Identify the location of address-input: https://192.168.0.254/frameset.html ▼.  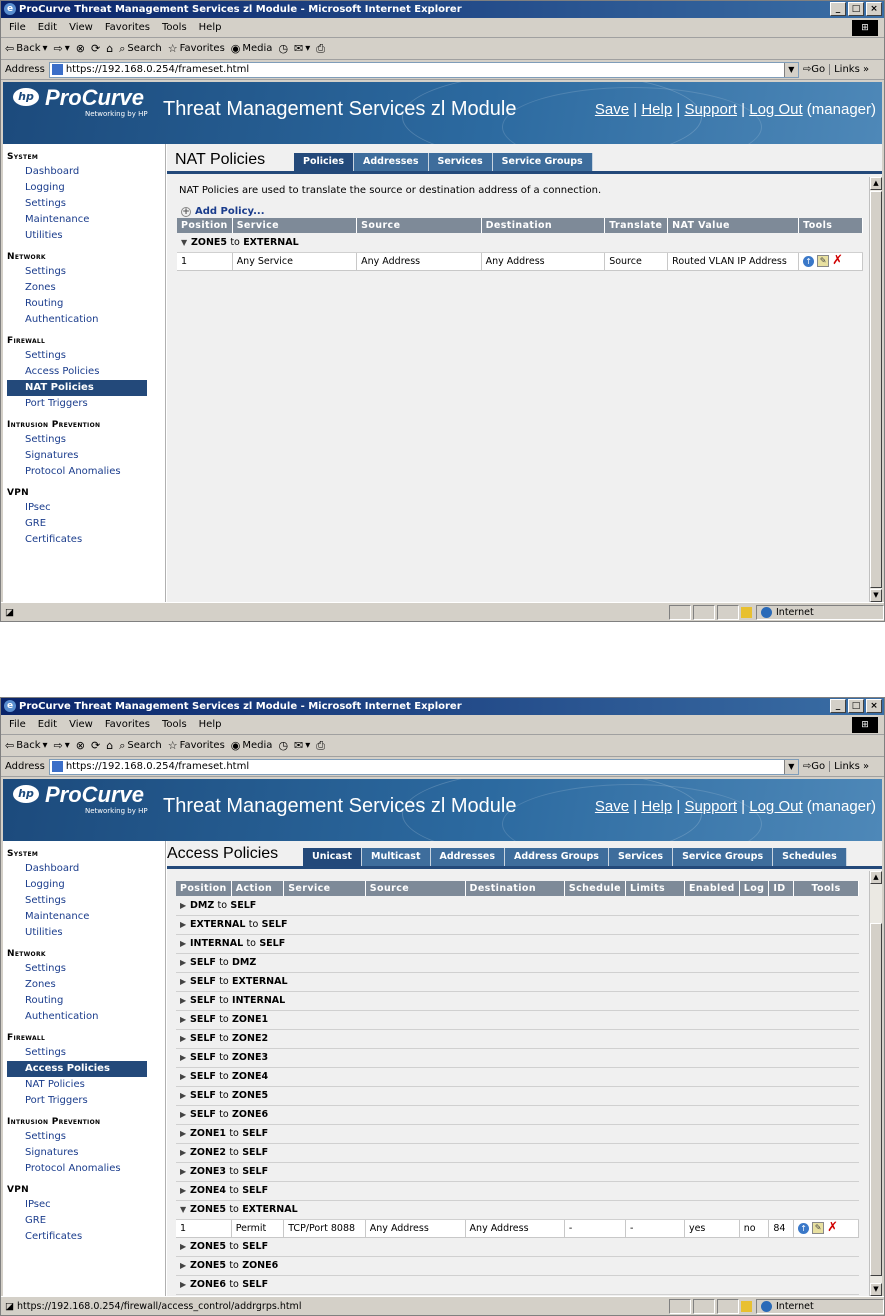
(423, 766).